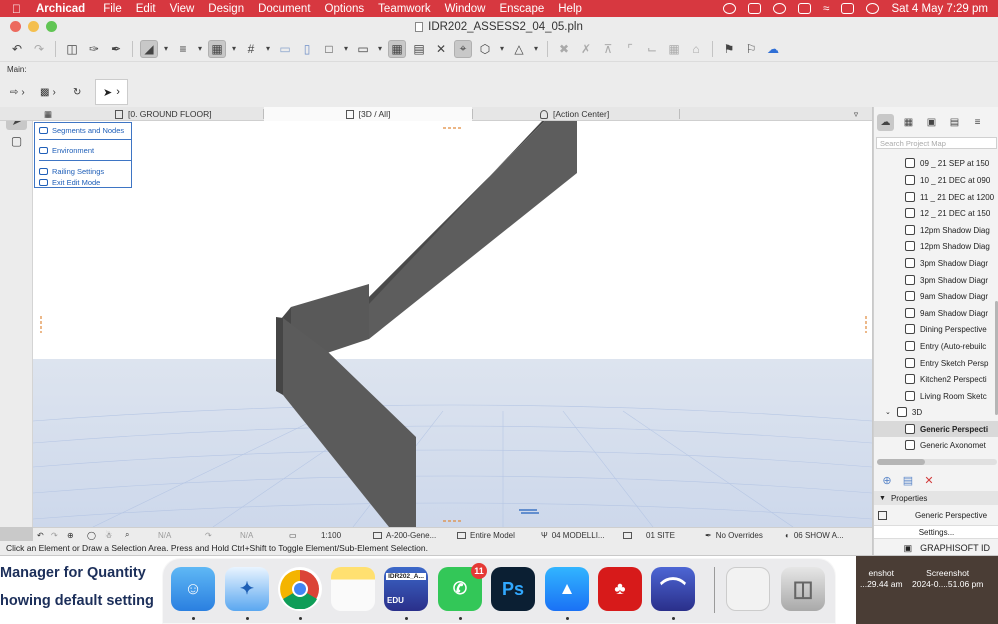 The height and width of the screenshot is (624, 998). Describe the element at coordinates (16, 141) in the screenshot. I see `marquee-tool-icon: ▢` at that location.